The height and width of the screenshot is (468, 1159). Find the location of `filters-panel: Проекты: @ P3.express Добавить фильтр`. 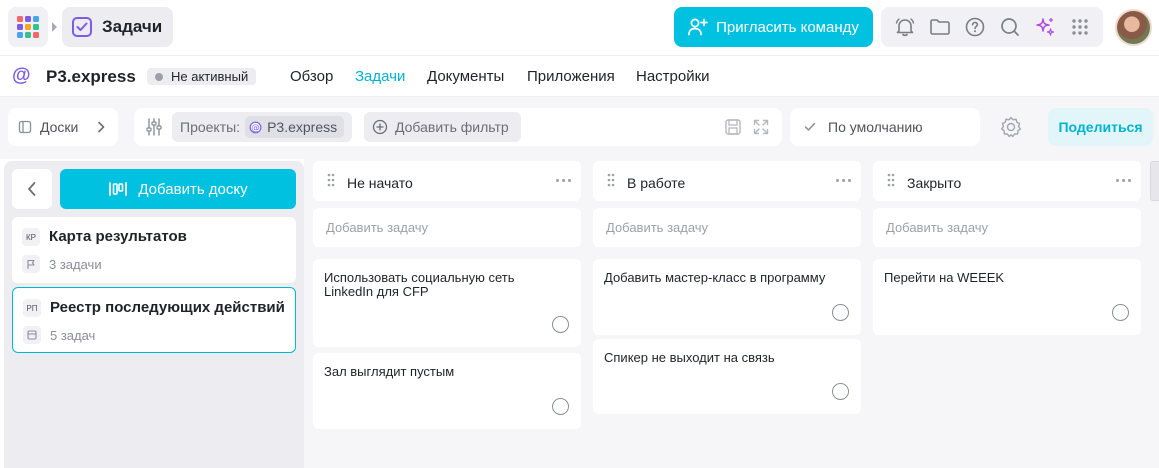

filters-panel: Проекты: @ P3.express Добавить фильтр is located at coordinates (458, 127).